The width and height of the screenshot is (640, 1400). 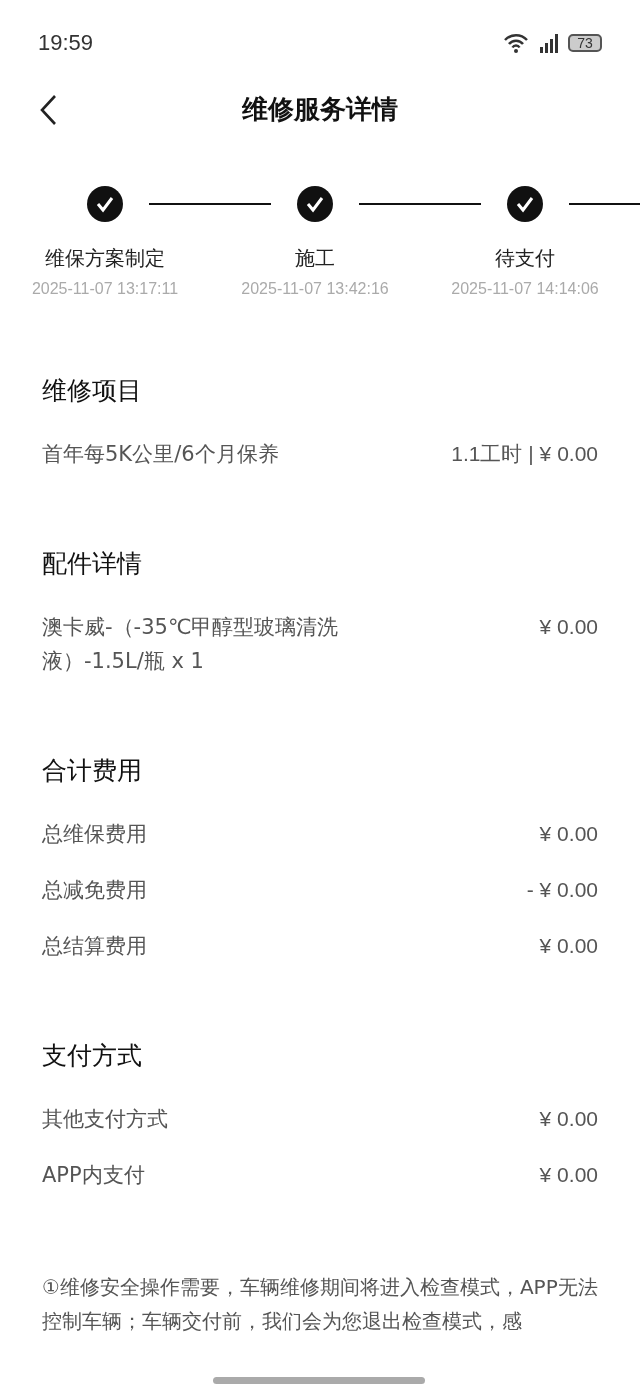 What do you see at coordinates (320, 109) in the screenshot?
I see `page-title: 维修服务详情` at bounding box center [320, 109].